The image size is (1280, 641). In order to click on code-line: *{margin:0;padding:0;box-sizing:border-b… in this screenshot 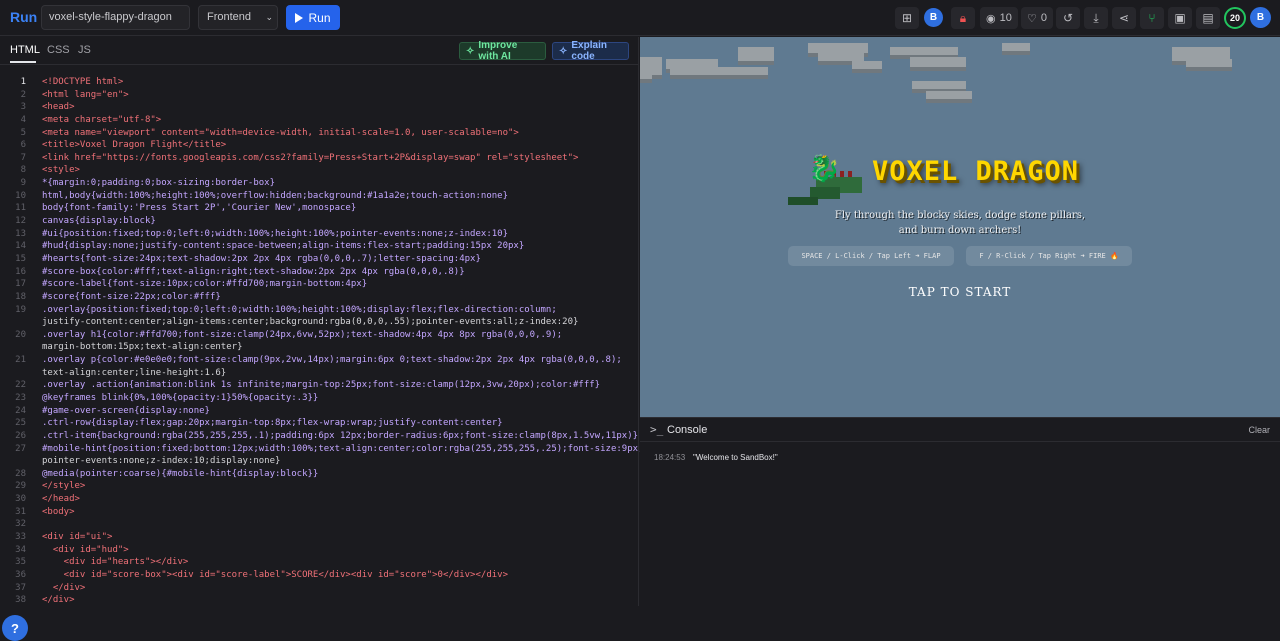, I will do `click(158, 183)`.